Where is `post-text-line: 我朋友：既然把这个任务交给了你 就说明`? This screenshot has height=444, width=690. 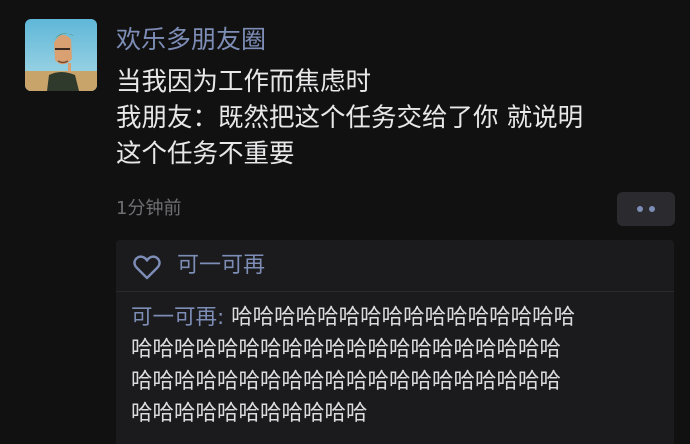
post-text-line: 我朋友：既然把这个任务交给了你 就说明 is located at coordinates (350, 118).